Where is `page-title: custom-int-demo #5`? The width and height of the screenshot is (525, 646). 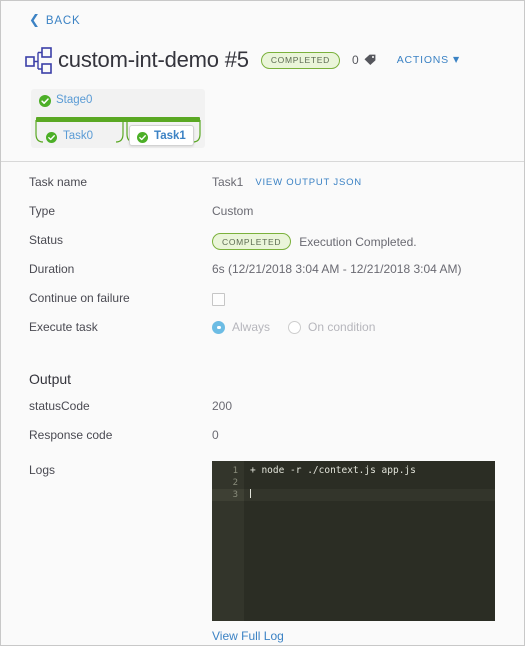
page-title: custom-int-demo #5 is located at coordinates (153, 59).